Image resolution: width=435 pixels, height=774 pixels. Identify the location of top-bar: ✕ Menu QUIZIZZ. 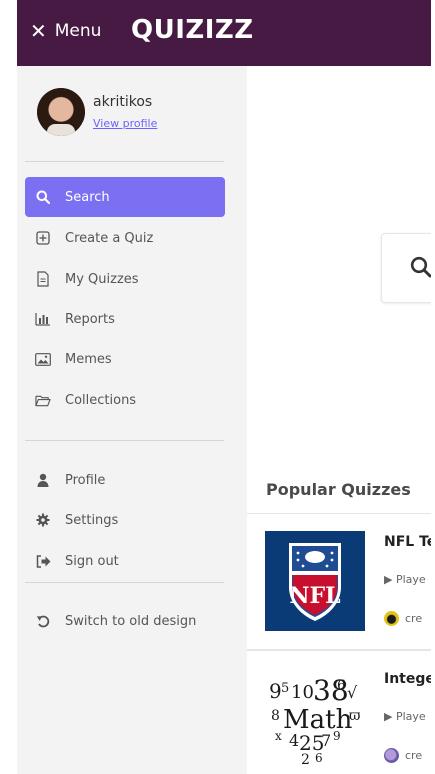
(217, 33).